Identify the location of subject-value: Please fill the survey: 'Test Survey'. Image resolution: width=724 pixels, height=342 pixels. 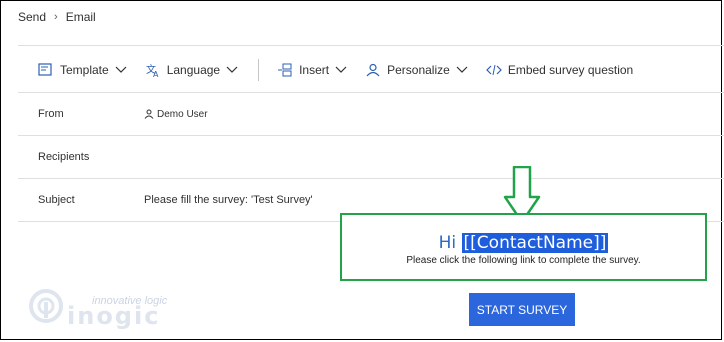
(228, 200).